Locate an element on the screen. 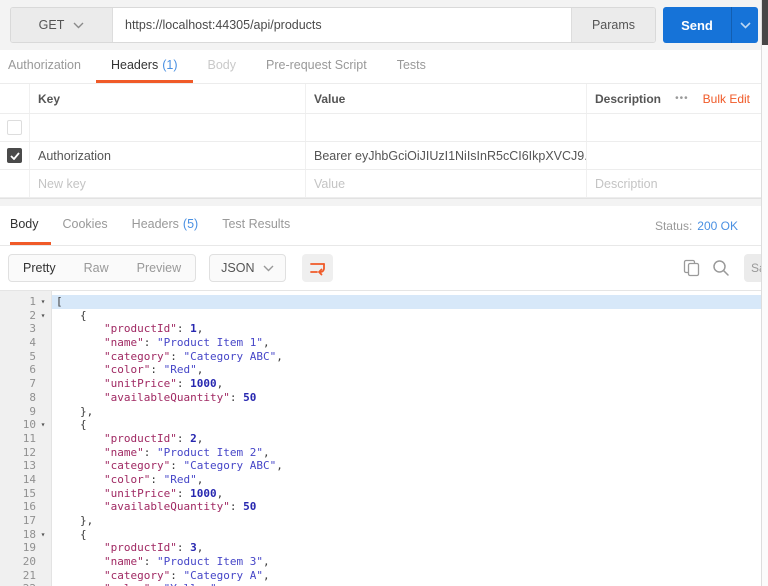 This screenshot has height=586, width=768. tab-label: Body is located at coordinates (222, 65).